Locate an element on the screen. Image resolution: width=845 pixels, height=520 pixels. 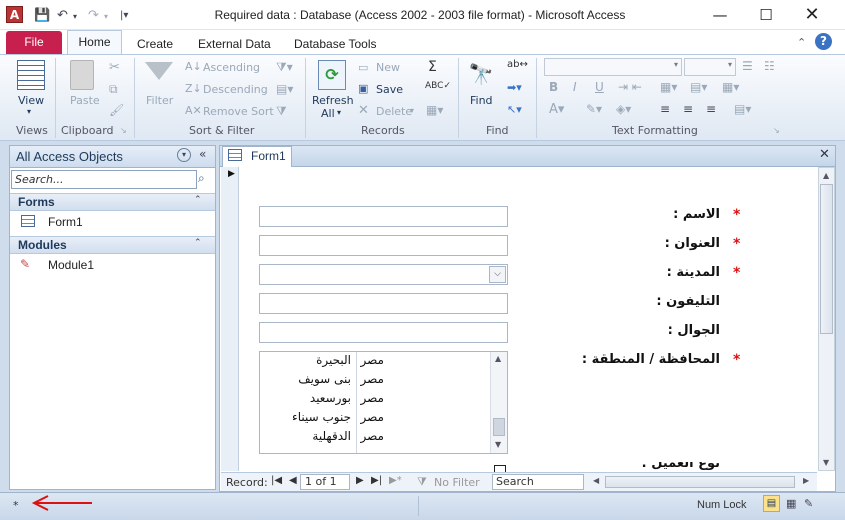
descending-button: Descending is located at coordinates (235, 89).